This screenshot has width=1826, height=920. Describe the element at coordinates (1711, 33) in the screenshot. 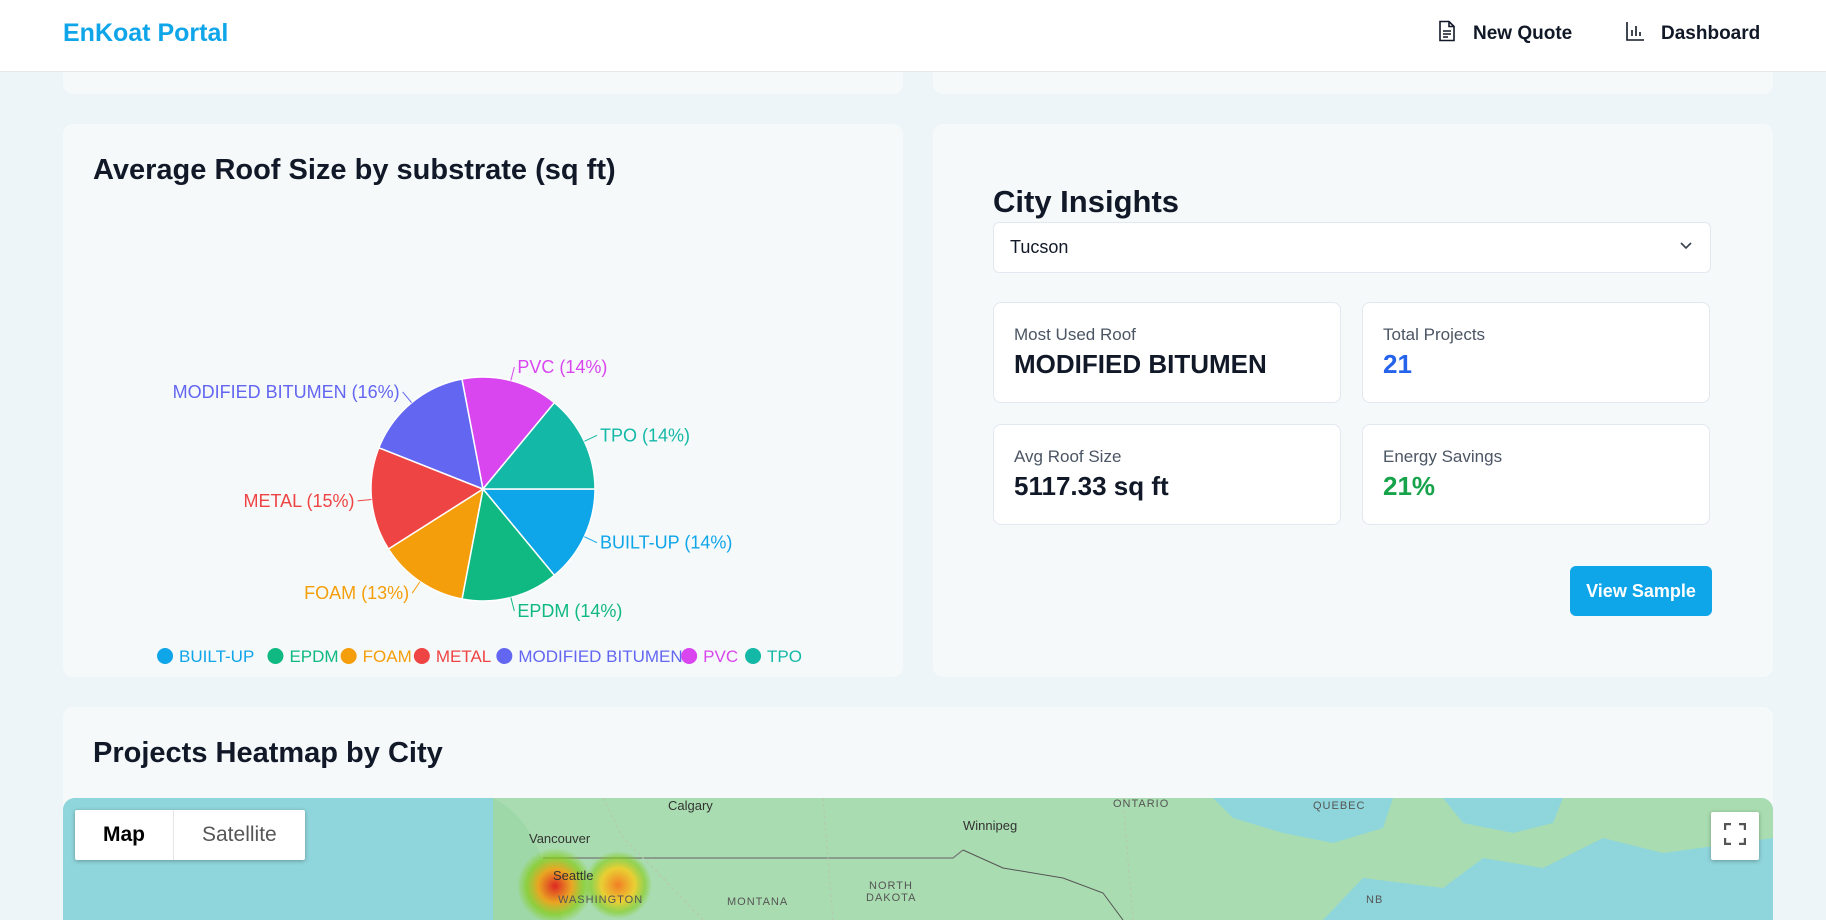

I see `nav-dashboard-label: Dashboard` at that location.